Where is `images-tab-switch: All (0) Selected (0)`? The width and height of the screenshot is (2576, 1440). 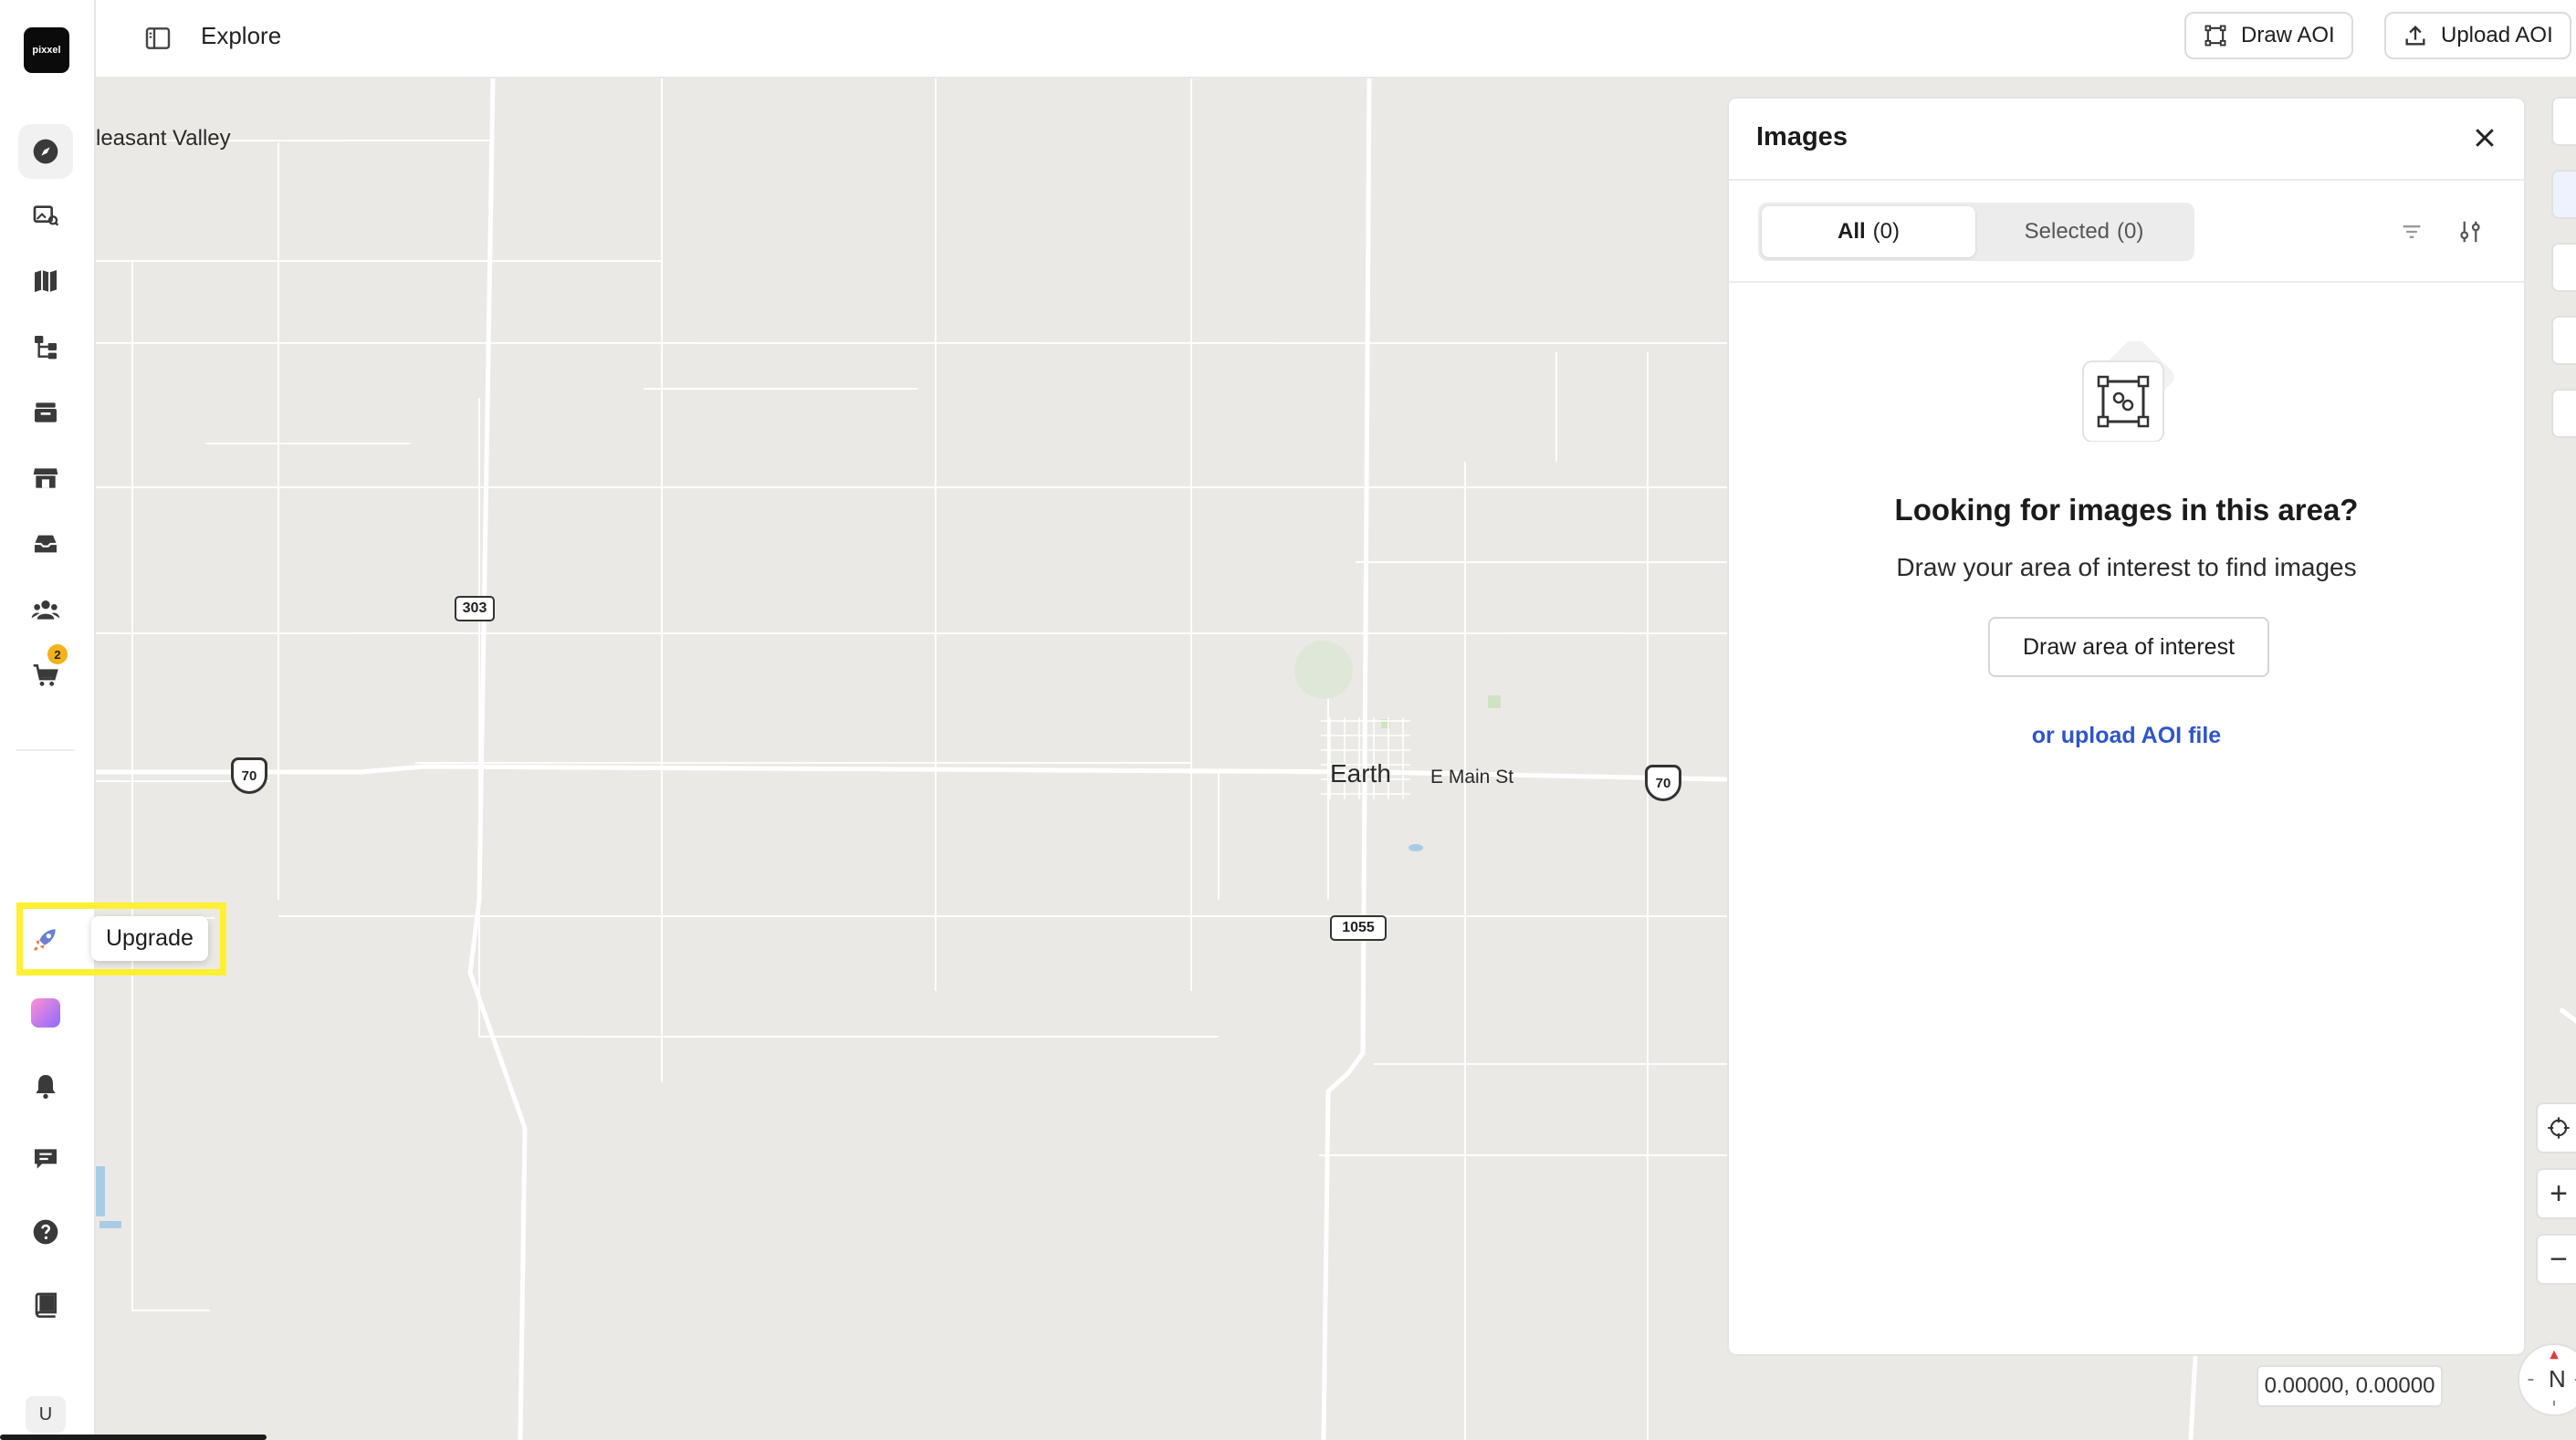 images-tab-switch: All (0) Selected (0) is located at coordinates (1976, 232).